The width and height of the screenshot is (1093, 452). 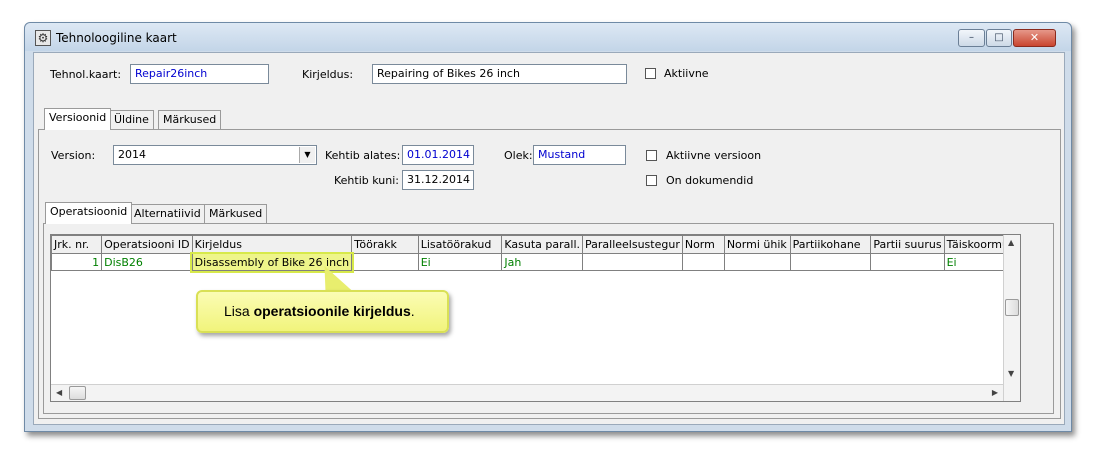 What do you see at coordinates (518, 155) in the screenshot?
I see `olek-label: Olek:` at bounding box center [518, 155].